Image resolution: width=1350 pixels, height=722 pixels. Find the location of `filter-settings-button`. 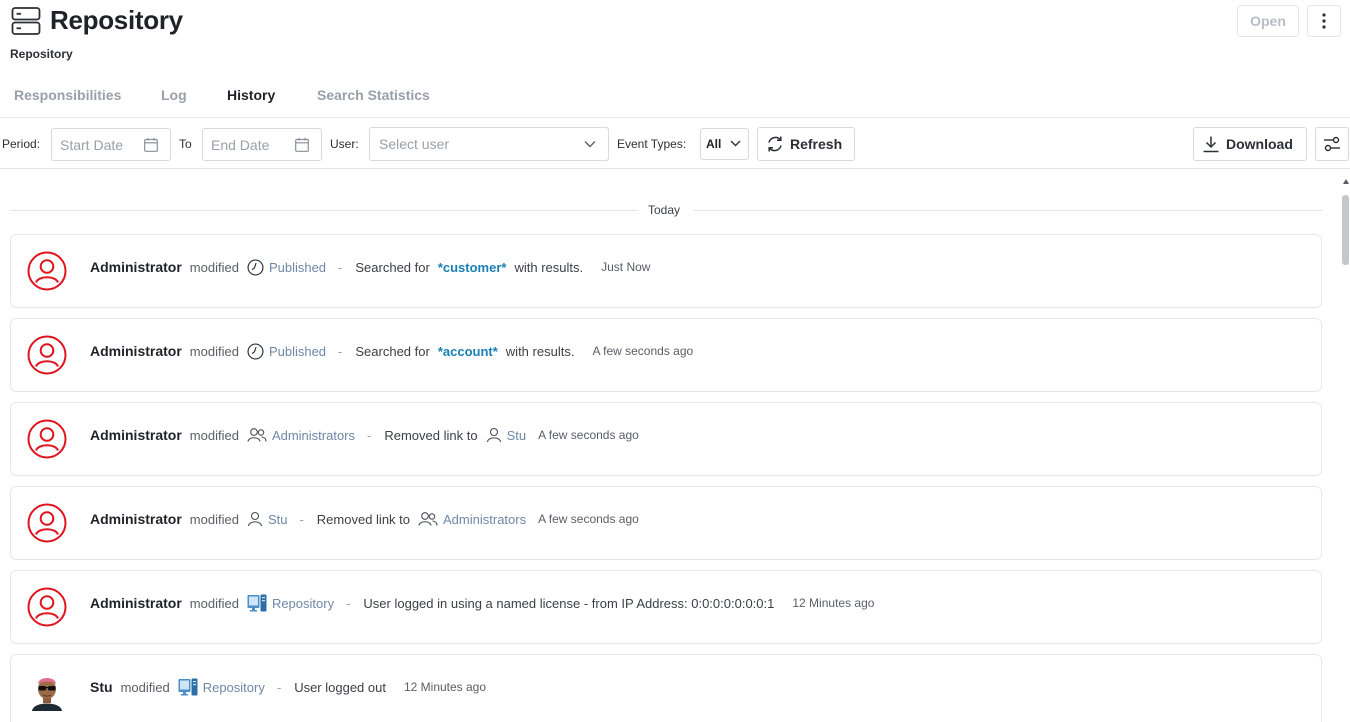

filter-settings-button is located at coordinates (1332, 144).